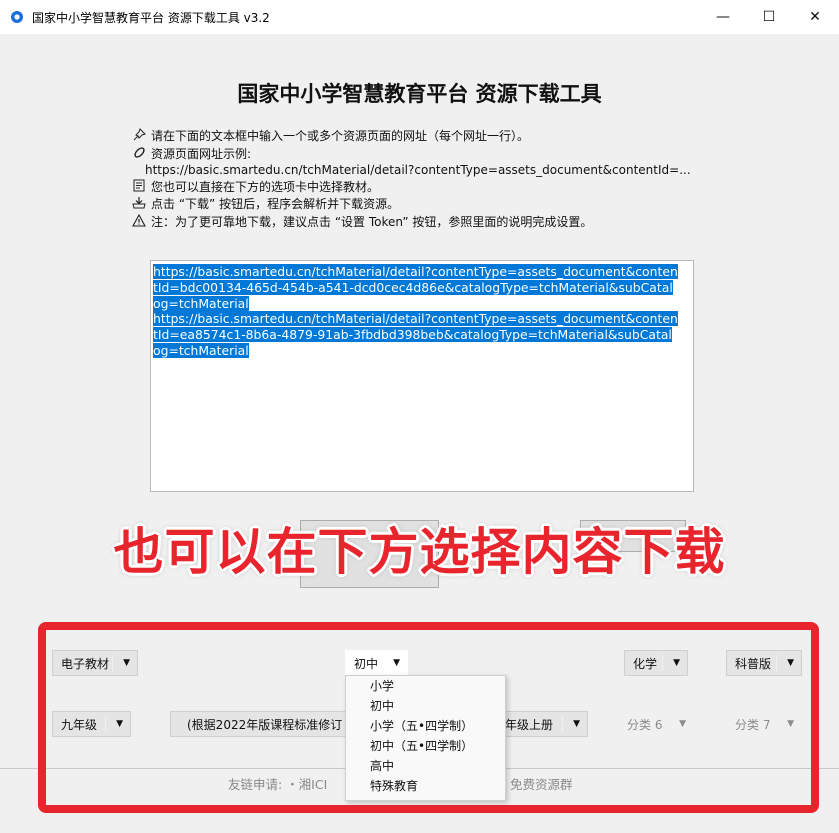  What do you see at coordinates (815, 17) in the screenshot?
I see `close-button: ✕` at bounding box center [815, 17].